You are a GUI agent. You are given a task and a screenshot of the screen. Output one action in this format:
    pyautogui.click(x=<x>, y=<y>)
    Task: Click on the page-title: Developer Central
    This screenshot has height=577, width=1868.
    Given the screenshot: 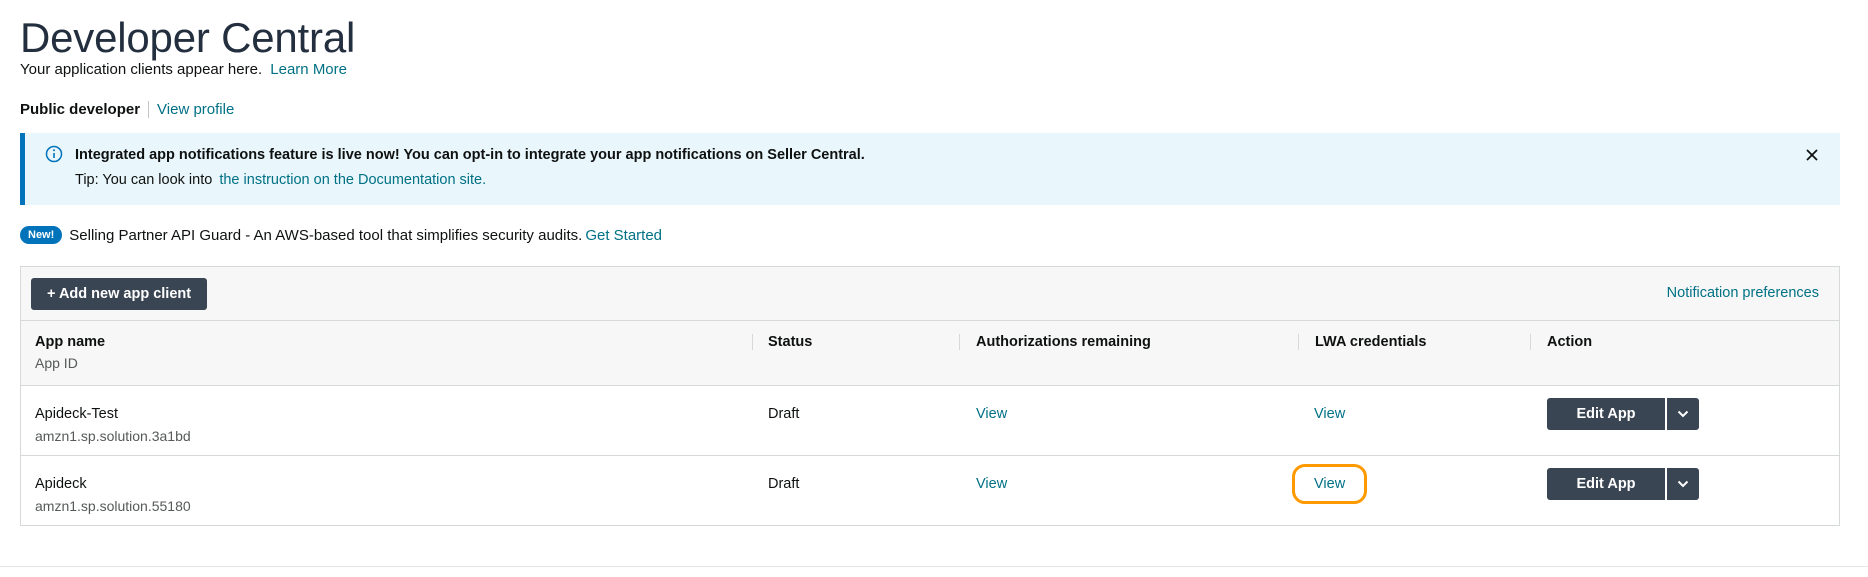 What is the action you would take?
    pyautogui.click(x=188, y=37)
    